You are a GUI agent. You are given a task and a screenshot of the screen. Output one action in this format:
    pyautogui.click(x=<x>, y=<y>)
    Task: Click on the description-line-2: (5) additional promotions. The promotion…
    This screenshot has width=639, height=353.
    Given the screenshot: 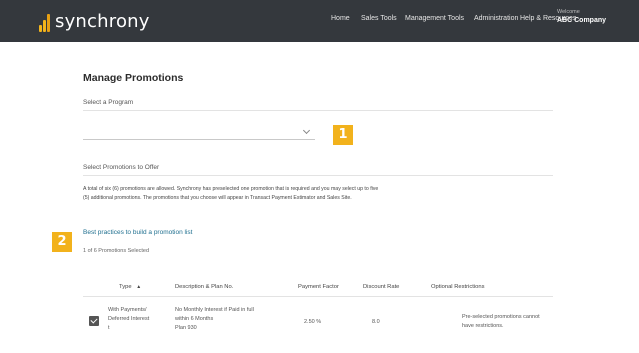 What is the action you would take?
    pyautogui.click(x=217, y=198)
    